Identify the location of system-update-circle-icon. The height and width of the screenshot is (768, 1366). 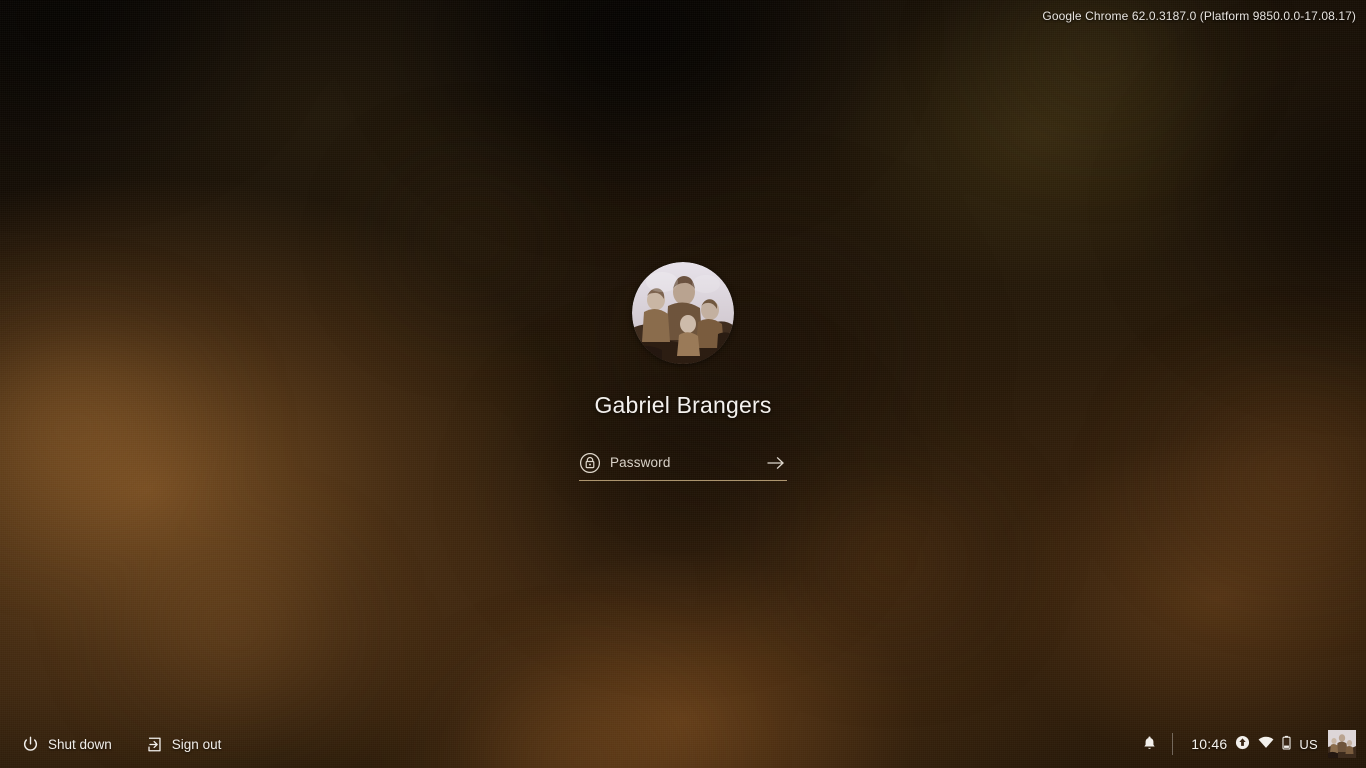
(1242, 744).